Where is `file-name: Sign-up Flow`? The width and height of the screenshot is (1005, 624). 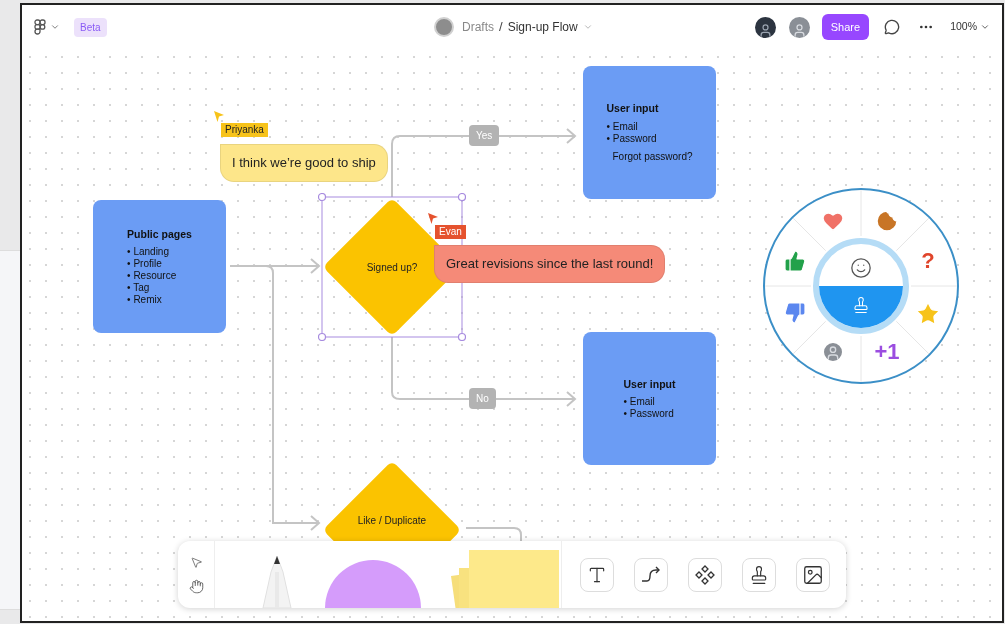
file-name: Sign-up Flow is located at coordinates (542, 27).